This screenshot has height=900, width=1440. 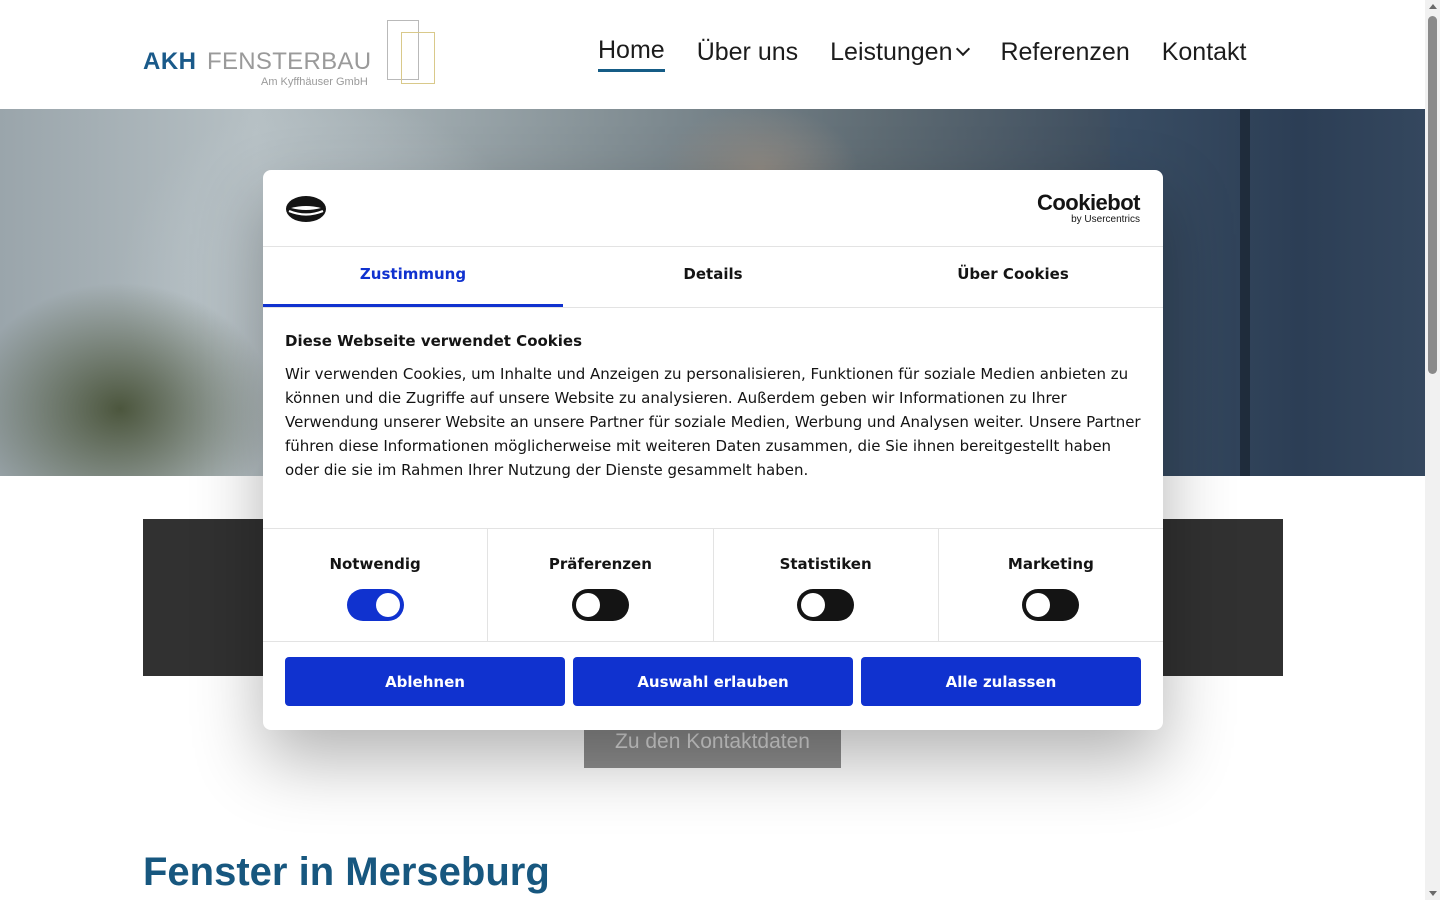 What do you see at coordinates (1051, 585) in the screenshot?
I see `category-marketing: Marketing` at bounding box center [1051, 585].